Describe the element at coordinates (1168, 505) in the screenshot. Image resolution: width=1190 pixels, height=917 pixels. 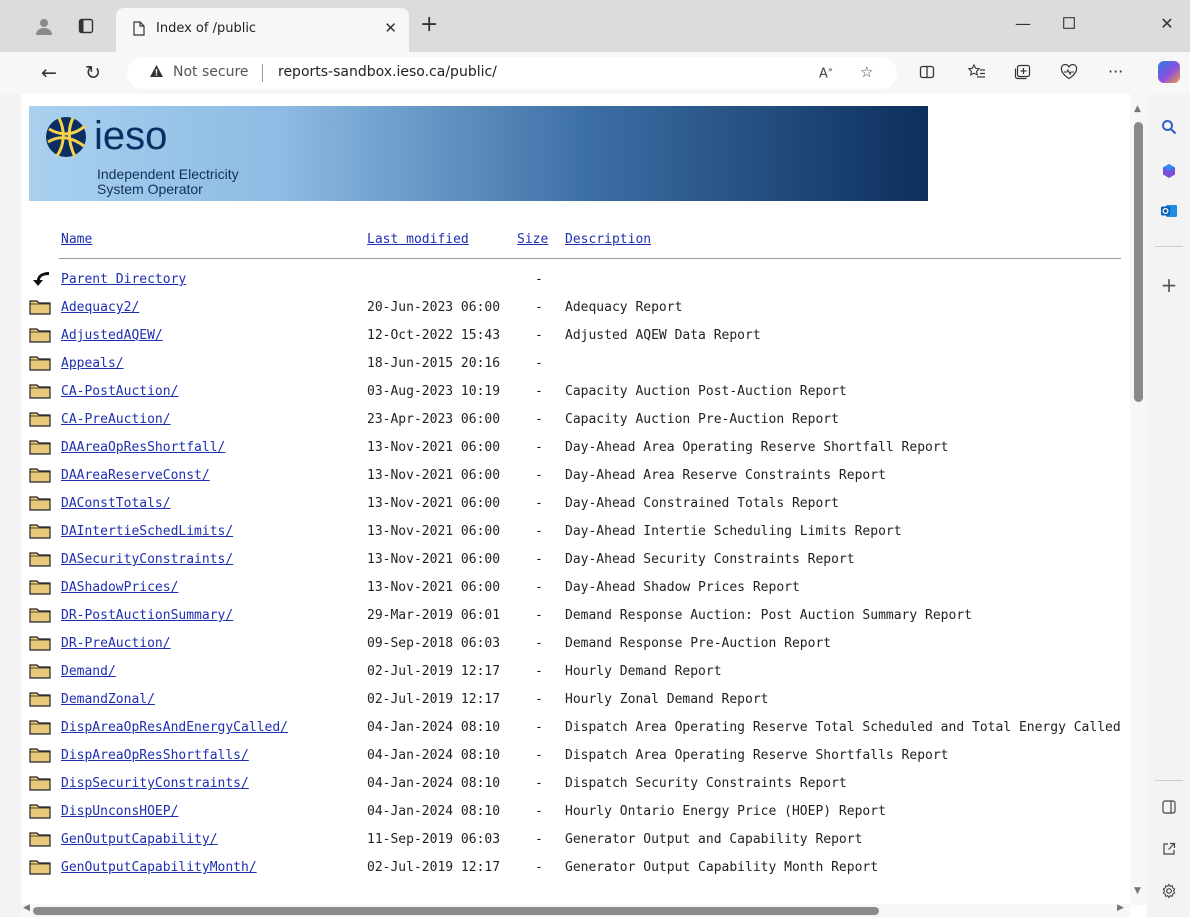
I see `edge-sidebar: +` at that location.